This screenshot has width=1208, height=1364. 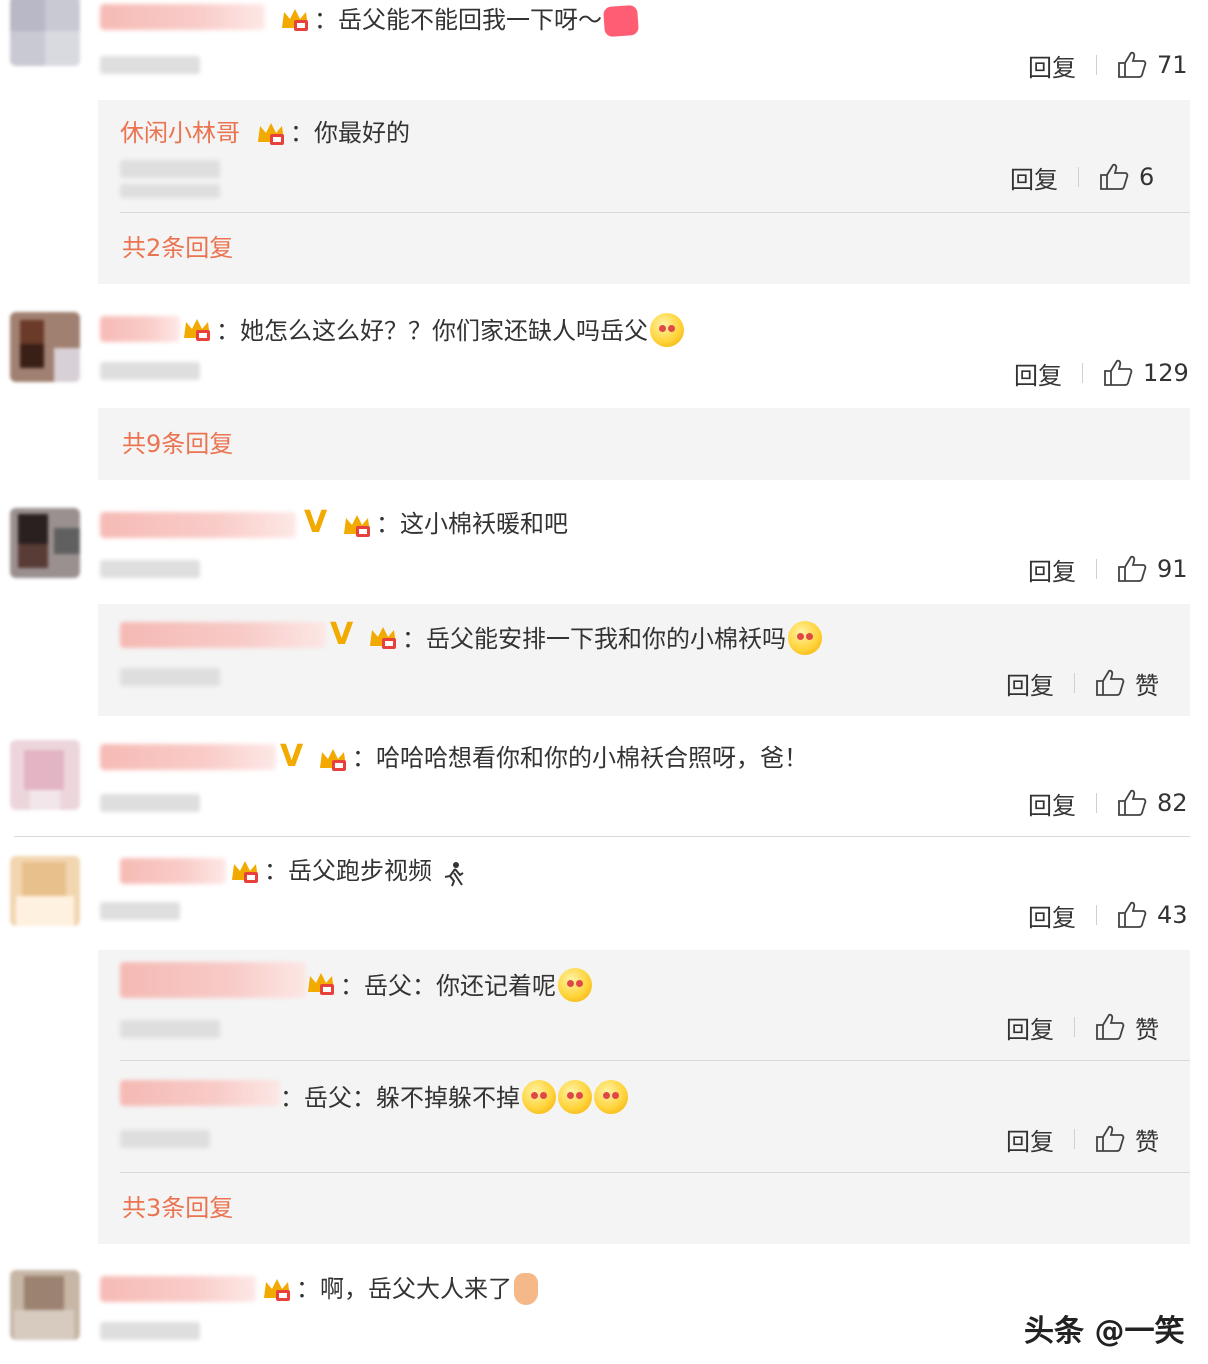 I want to click on like-count: 6, so click(x=1147, y=177).